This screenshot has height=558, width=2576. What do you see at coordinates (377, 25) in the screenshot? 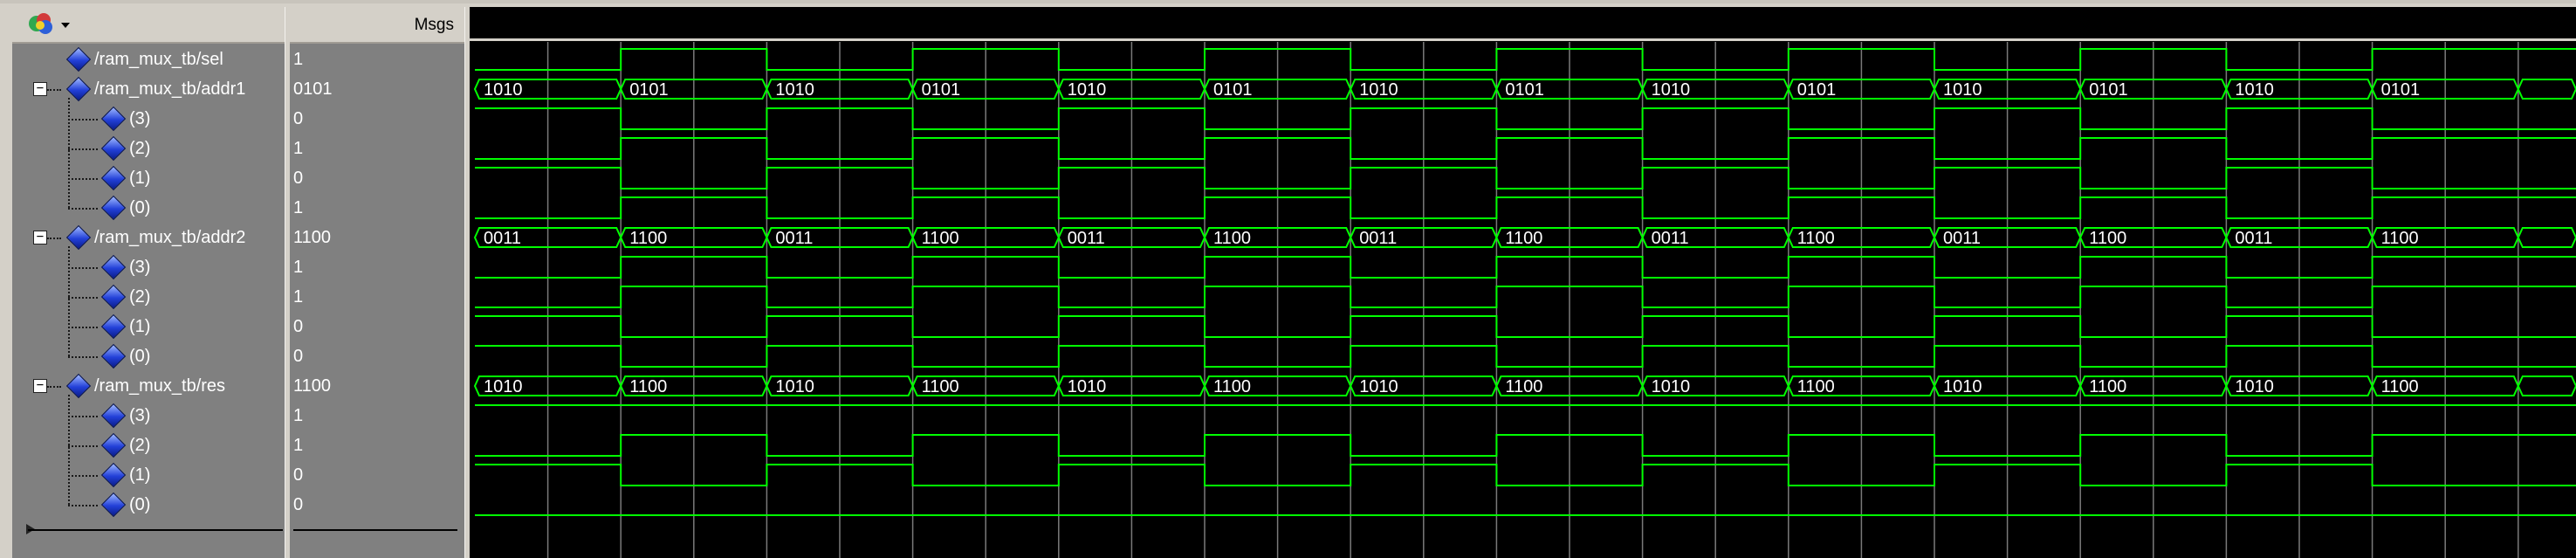
I see `value-pane-header: Msgs` at bounding box center [377, 25].